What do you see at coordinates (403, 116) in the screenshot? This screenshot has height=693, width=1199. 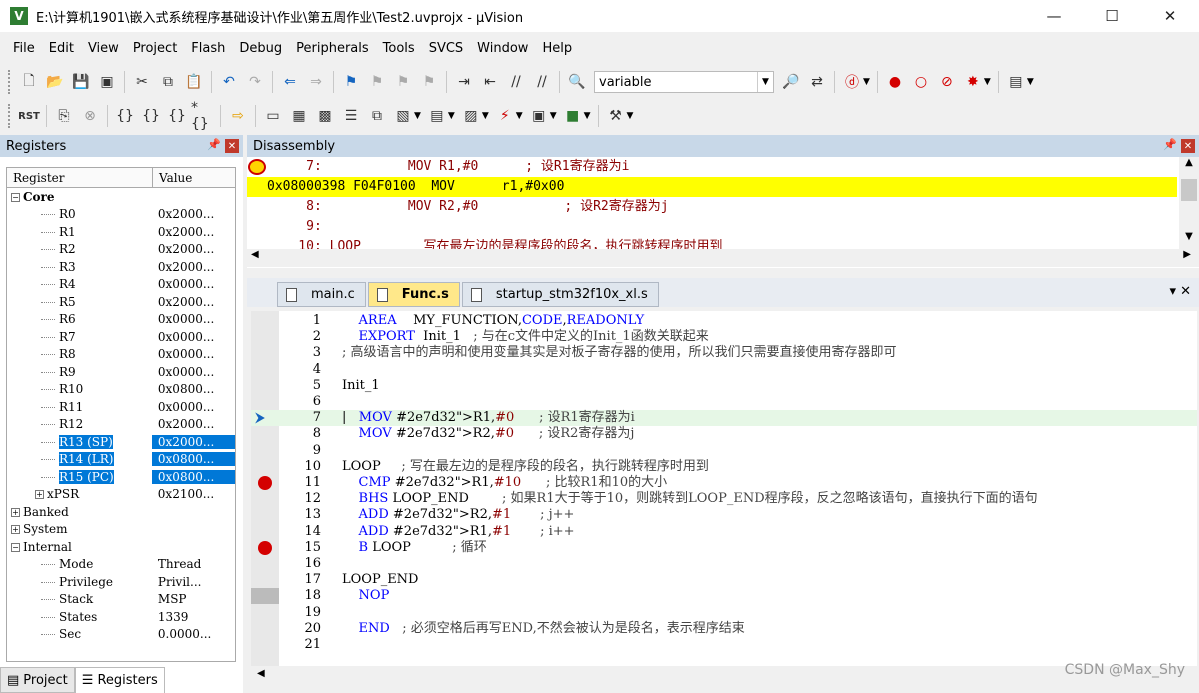 I see `watch-window-icon: ▧` at bounding box center [403, 116].